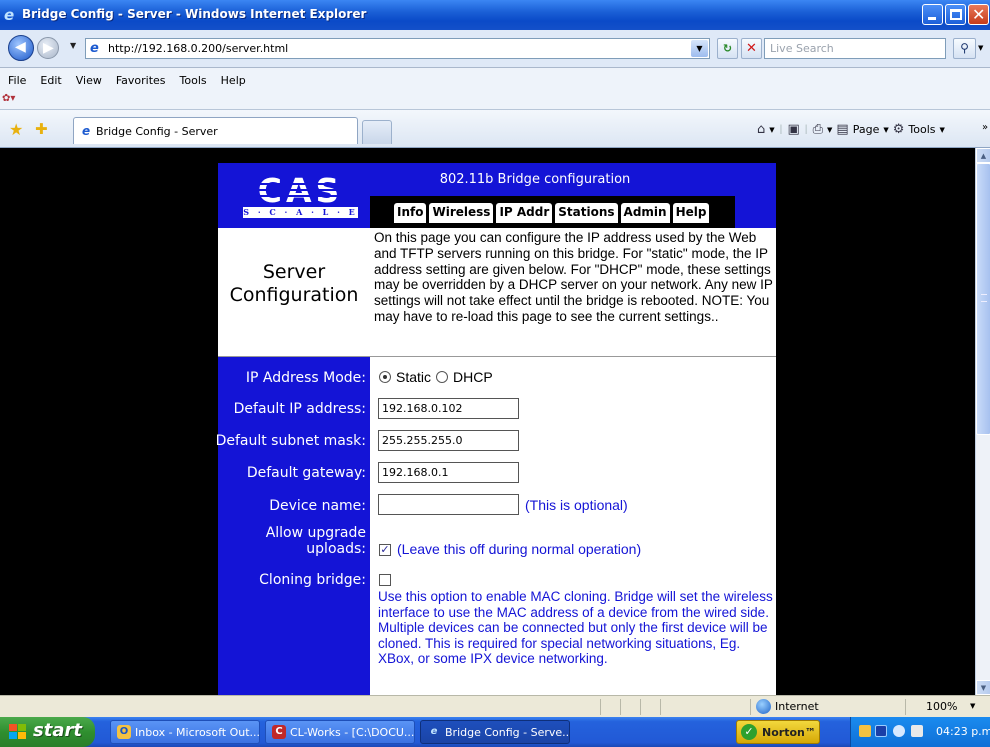 The width and height of the screenshot is (990, 747). Describe the element at coordinates (985, 127) in the screenshot. I see `toolbar-overflow-icon: »` at that location.